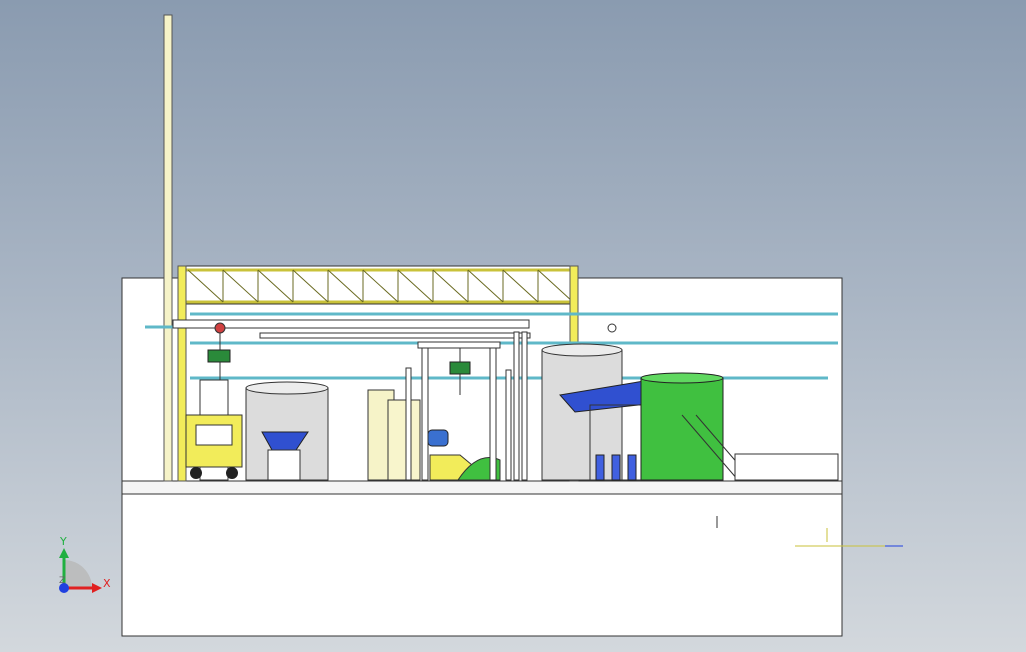 The height and width of the screenshot is (652, 1026). I want to click on triad-x-arrow, so click(97, 588).